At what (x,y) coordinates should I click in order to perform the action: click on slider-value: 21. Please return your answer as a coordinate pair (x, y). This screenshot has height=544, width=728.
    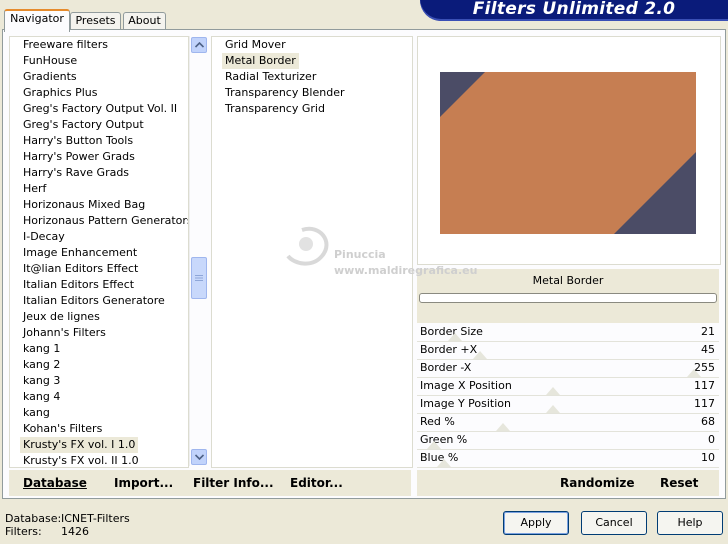
    Looking at the image, I should click on (708, 331).